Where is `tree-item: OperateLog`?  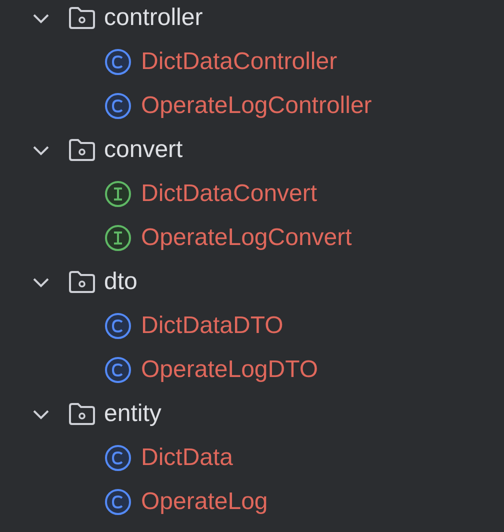 tree-item: OperateLog is located at coordinates (252, 502).